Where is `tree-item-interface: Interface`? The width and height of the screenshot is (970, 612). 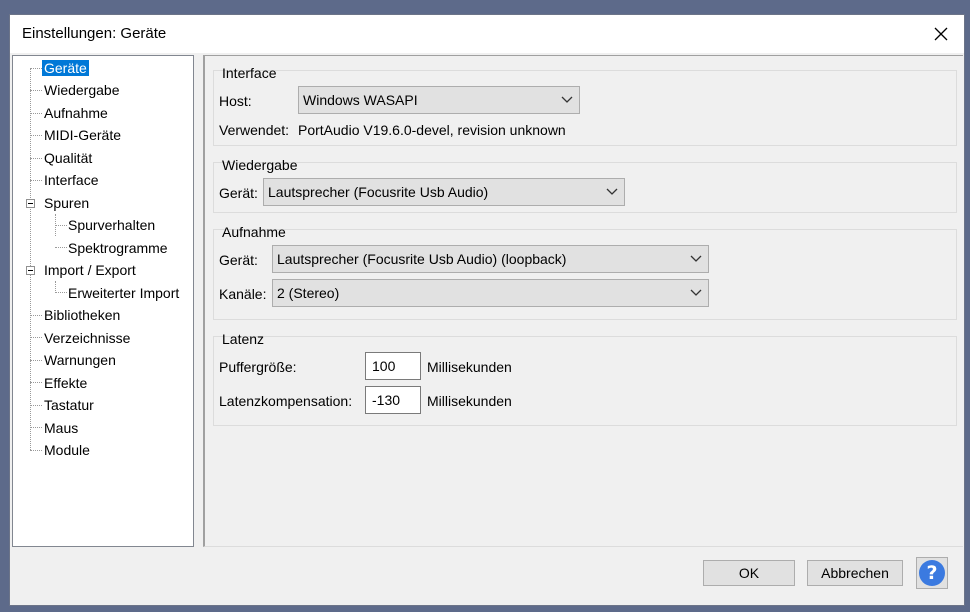
tree-item-interface: Interface is located at coordinates (71, 180).